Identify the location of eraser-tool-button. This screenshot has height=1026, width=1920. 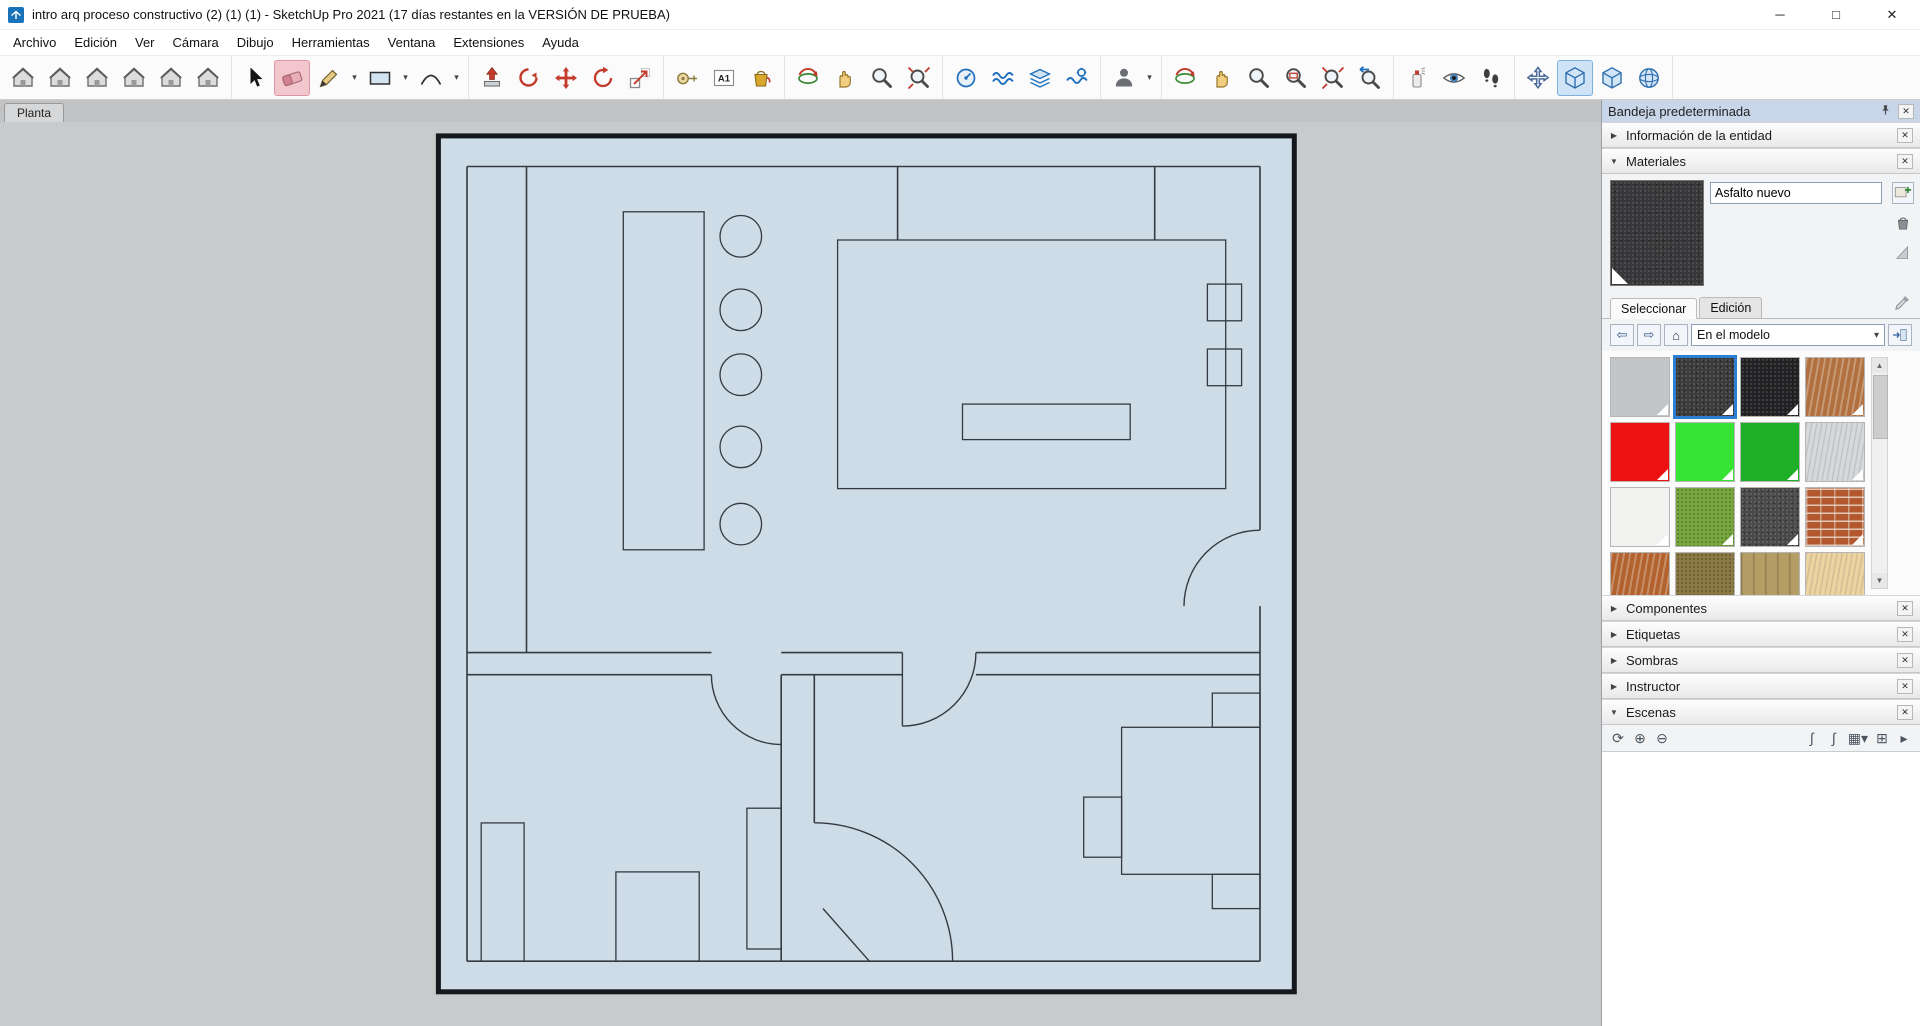
(292, 77).